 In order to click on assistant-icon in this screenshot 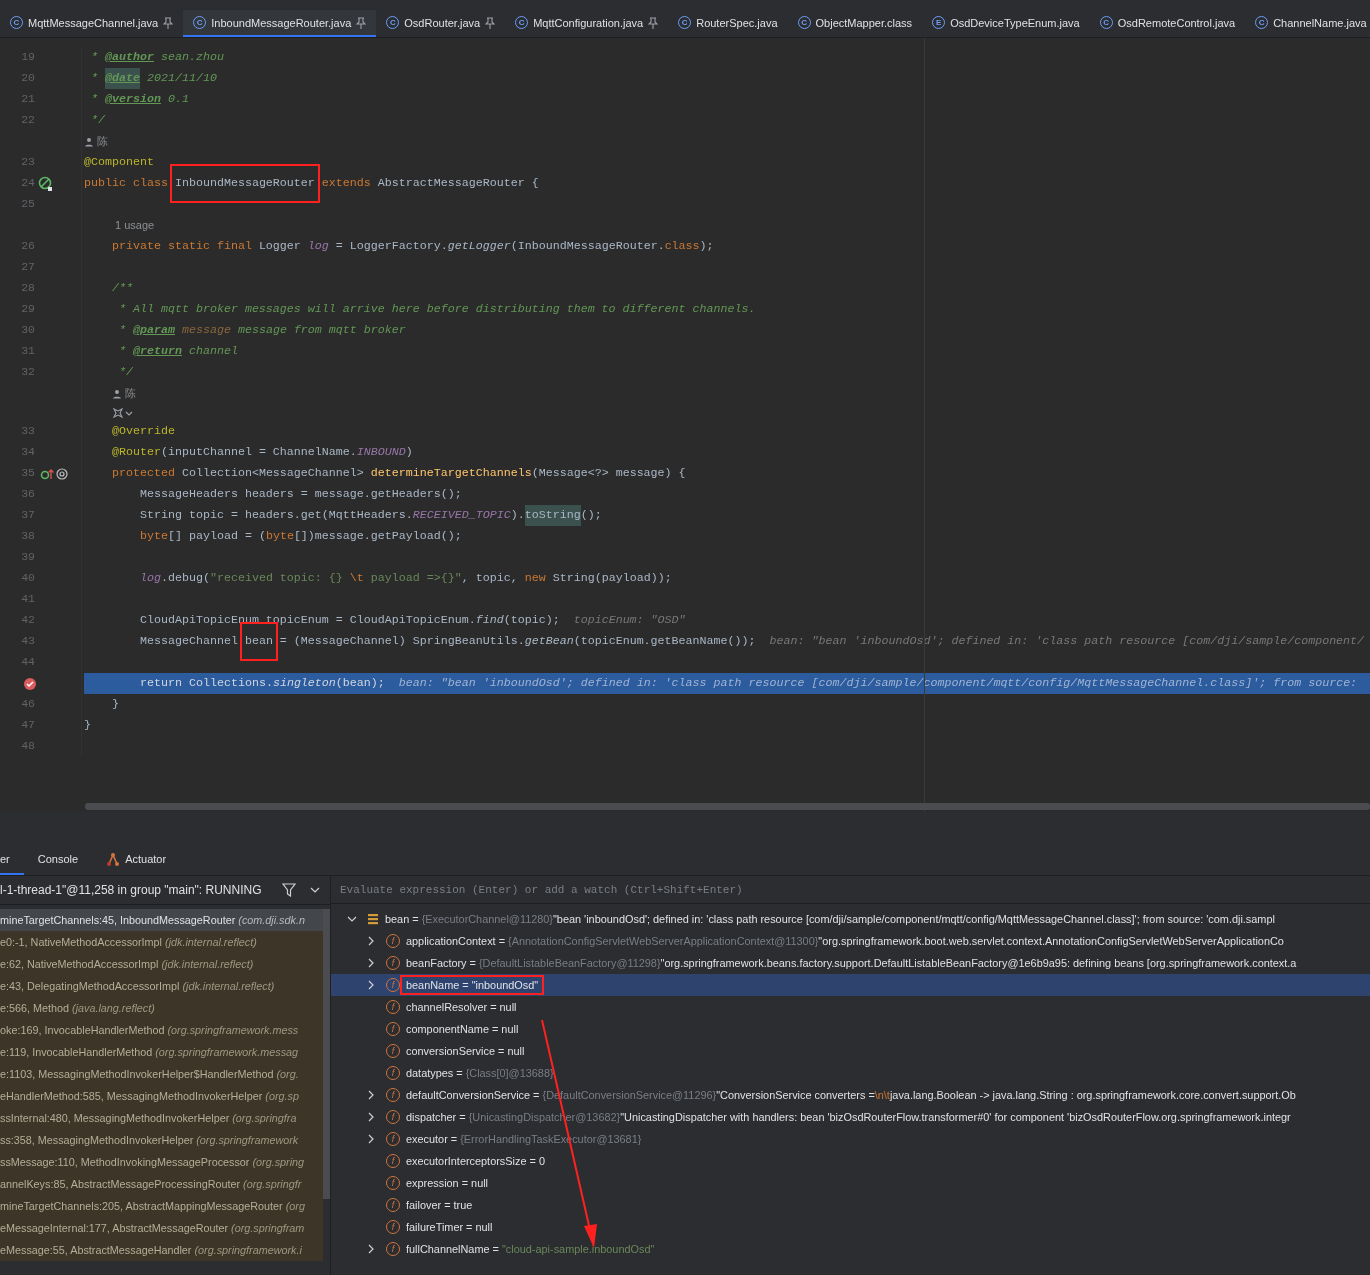, I will do `click(123, 412)`.